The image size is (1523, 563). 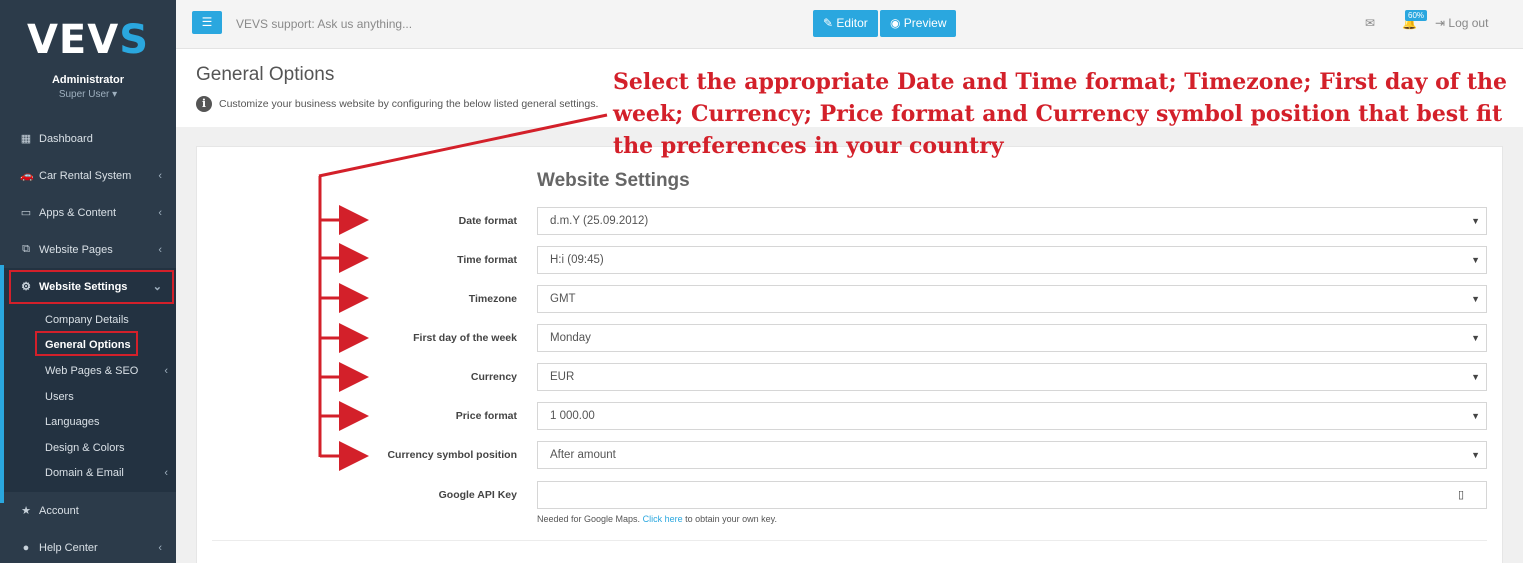 What do you see at coordinates (26, 139) in the screenshot?
I see `dashboard-icon: ▦` at bounding box center [26, 139].